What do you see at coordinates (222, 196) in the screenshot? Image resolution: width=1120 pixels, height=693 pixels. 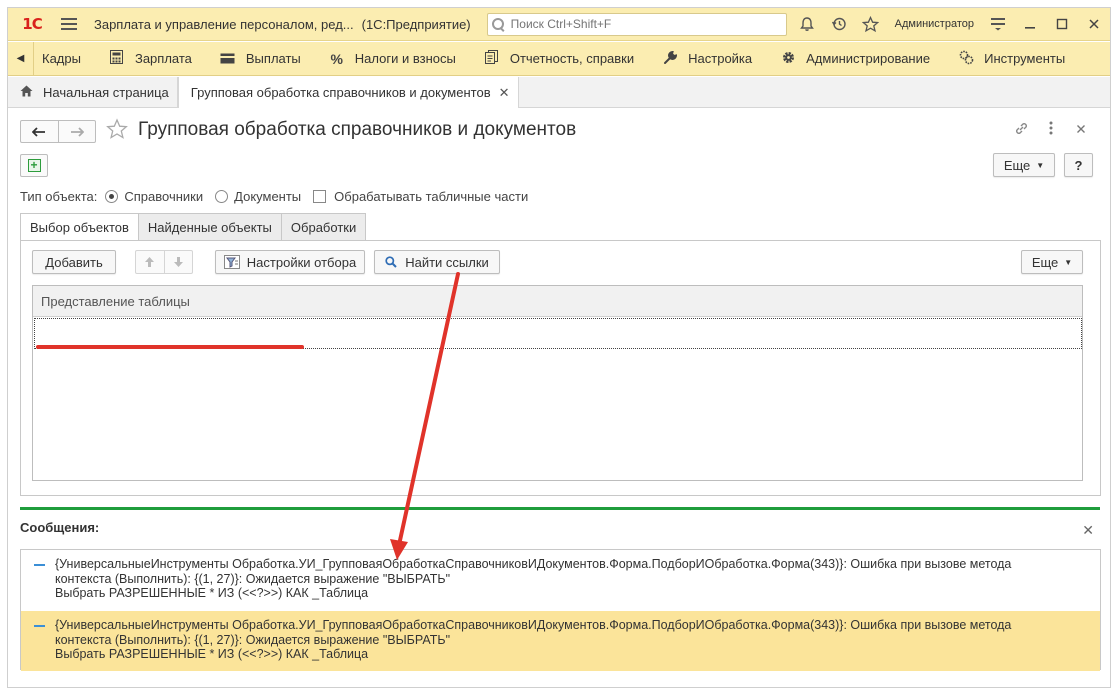 I see `radio-documents` at bounding box center [222, 196].